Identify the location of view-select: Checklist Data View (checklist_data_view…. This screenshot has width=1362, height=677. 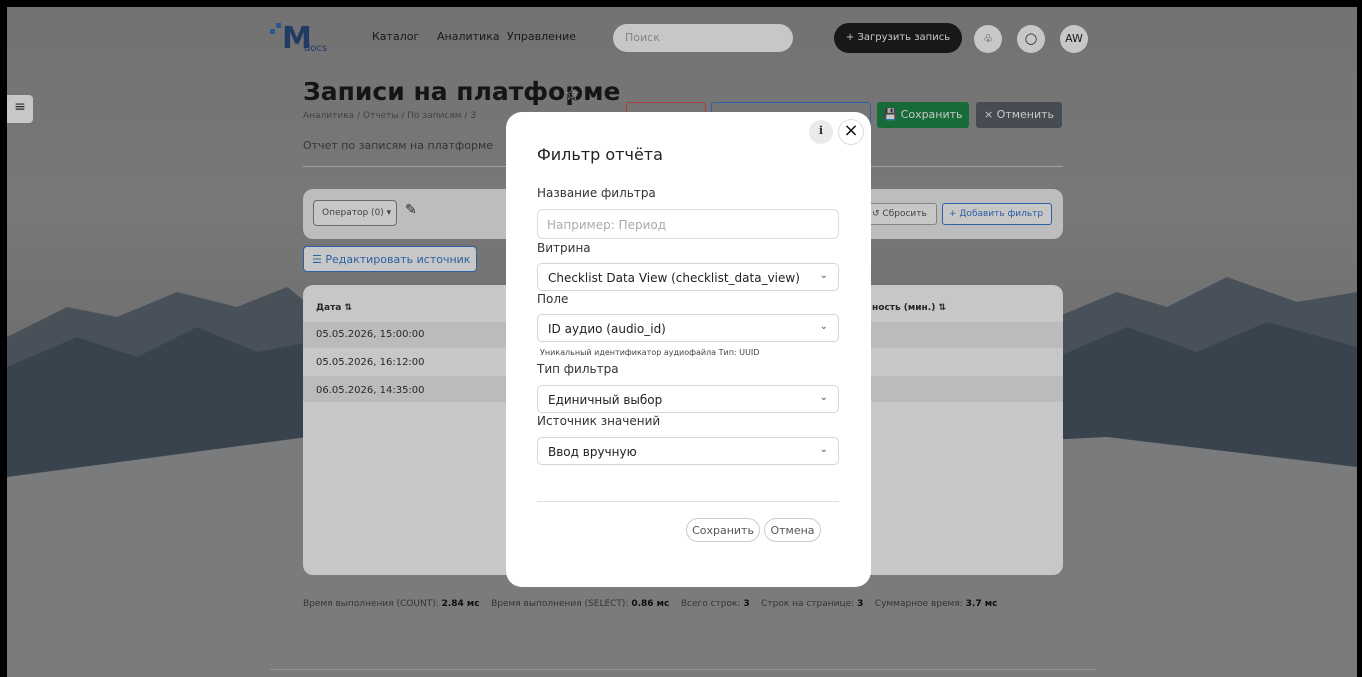
(688, 277).